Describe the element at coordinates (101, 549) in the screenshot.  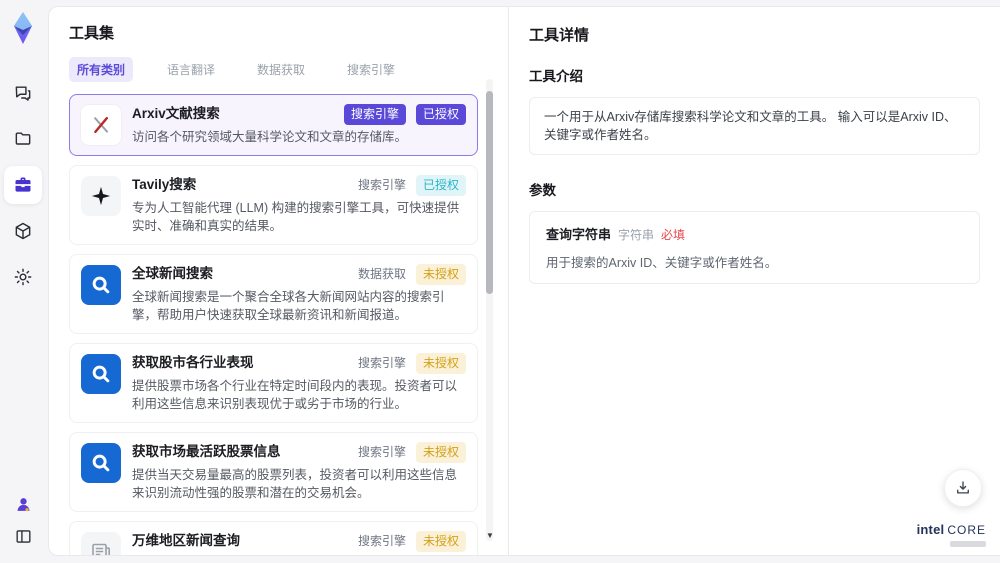
I see `newspaper-icon` at that location.